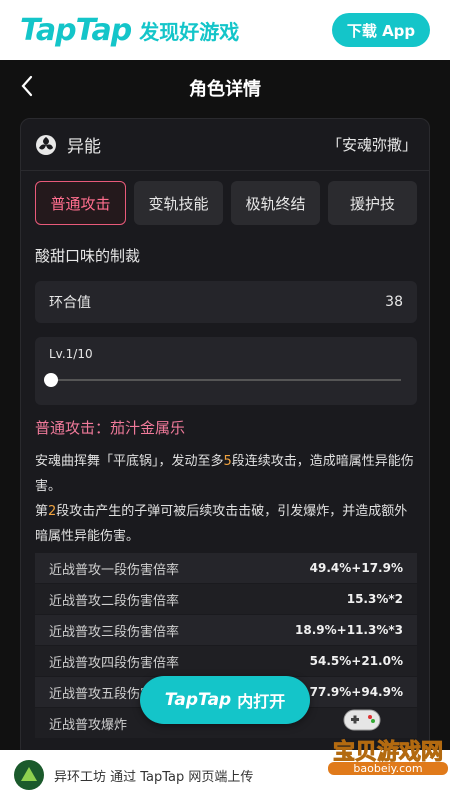  I want to click on open-label: 内打开, so click(261, 701).